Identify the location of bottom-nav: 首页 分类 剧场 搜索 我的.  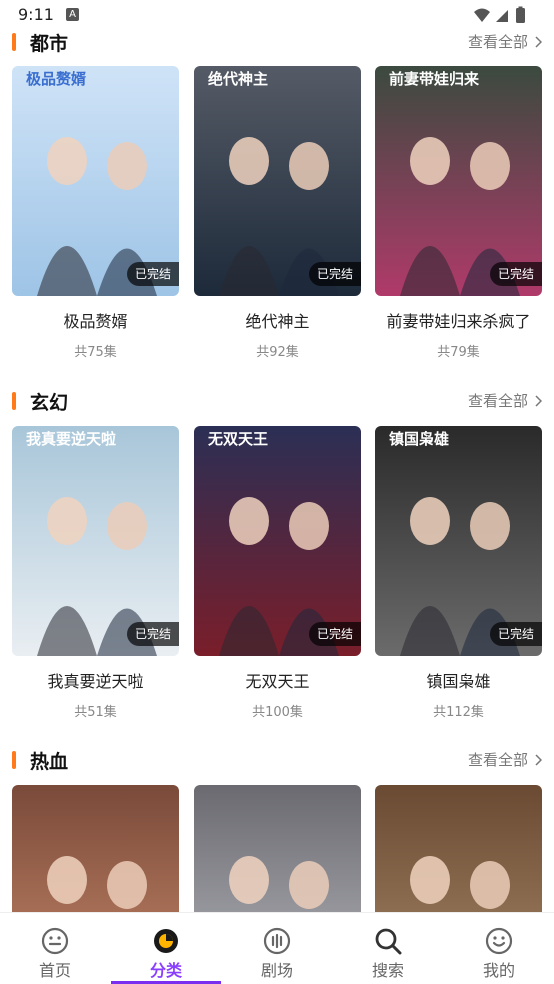
(277, 948).